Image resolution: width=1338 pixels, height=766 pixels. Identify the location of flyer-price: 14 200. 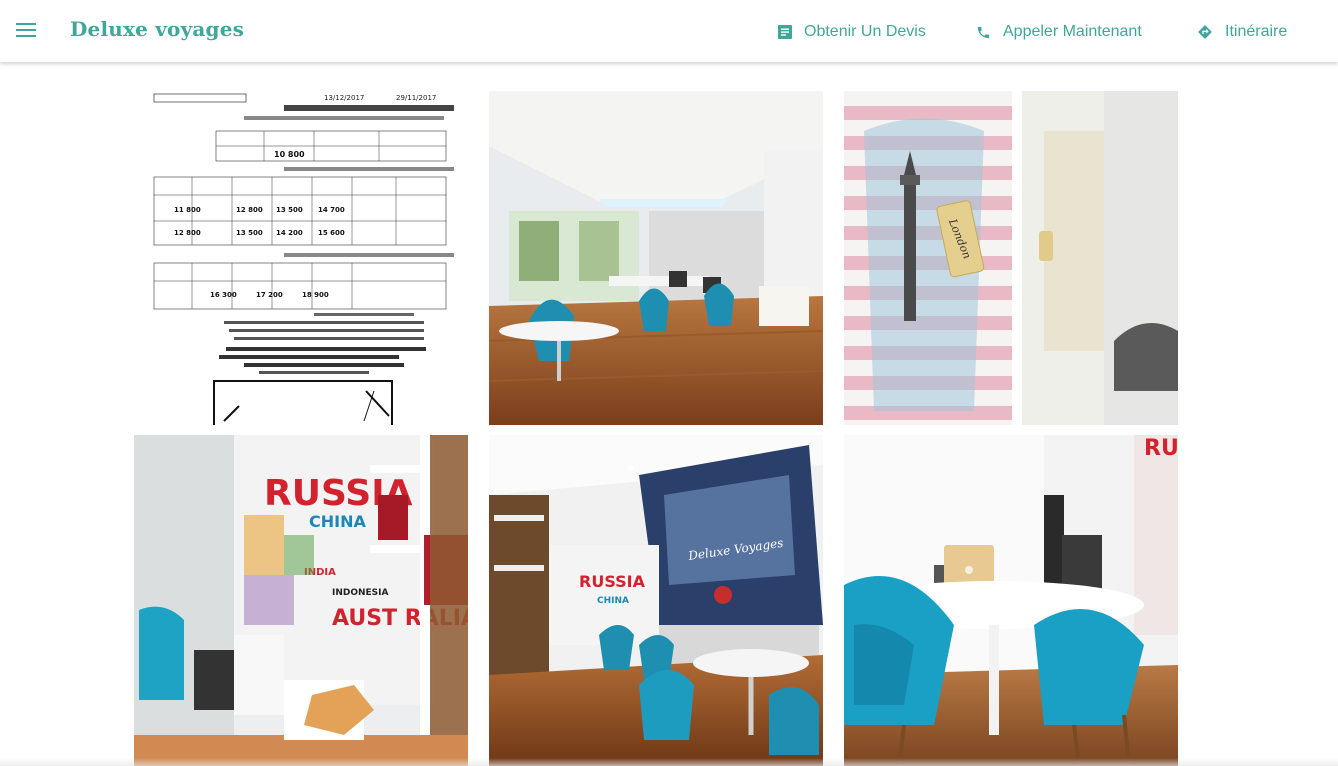
(289, 233).